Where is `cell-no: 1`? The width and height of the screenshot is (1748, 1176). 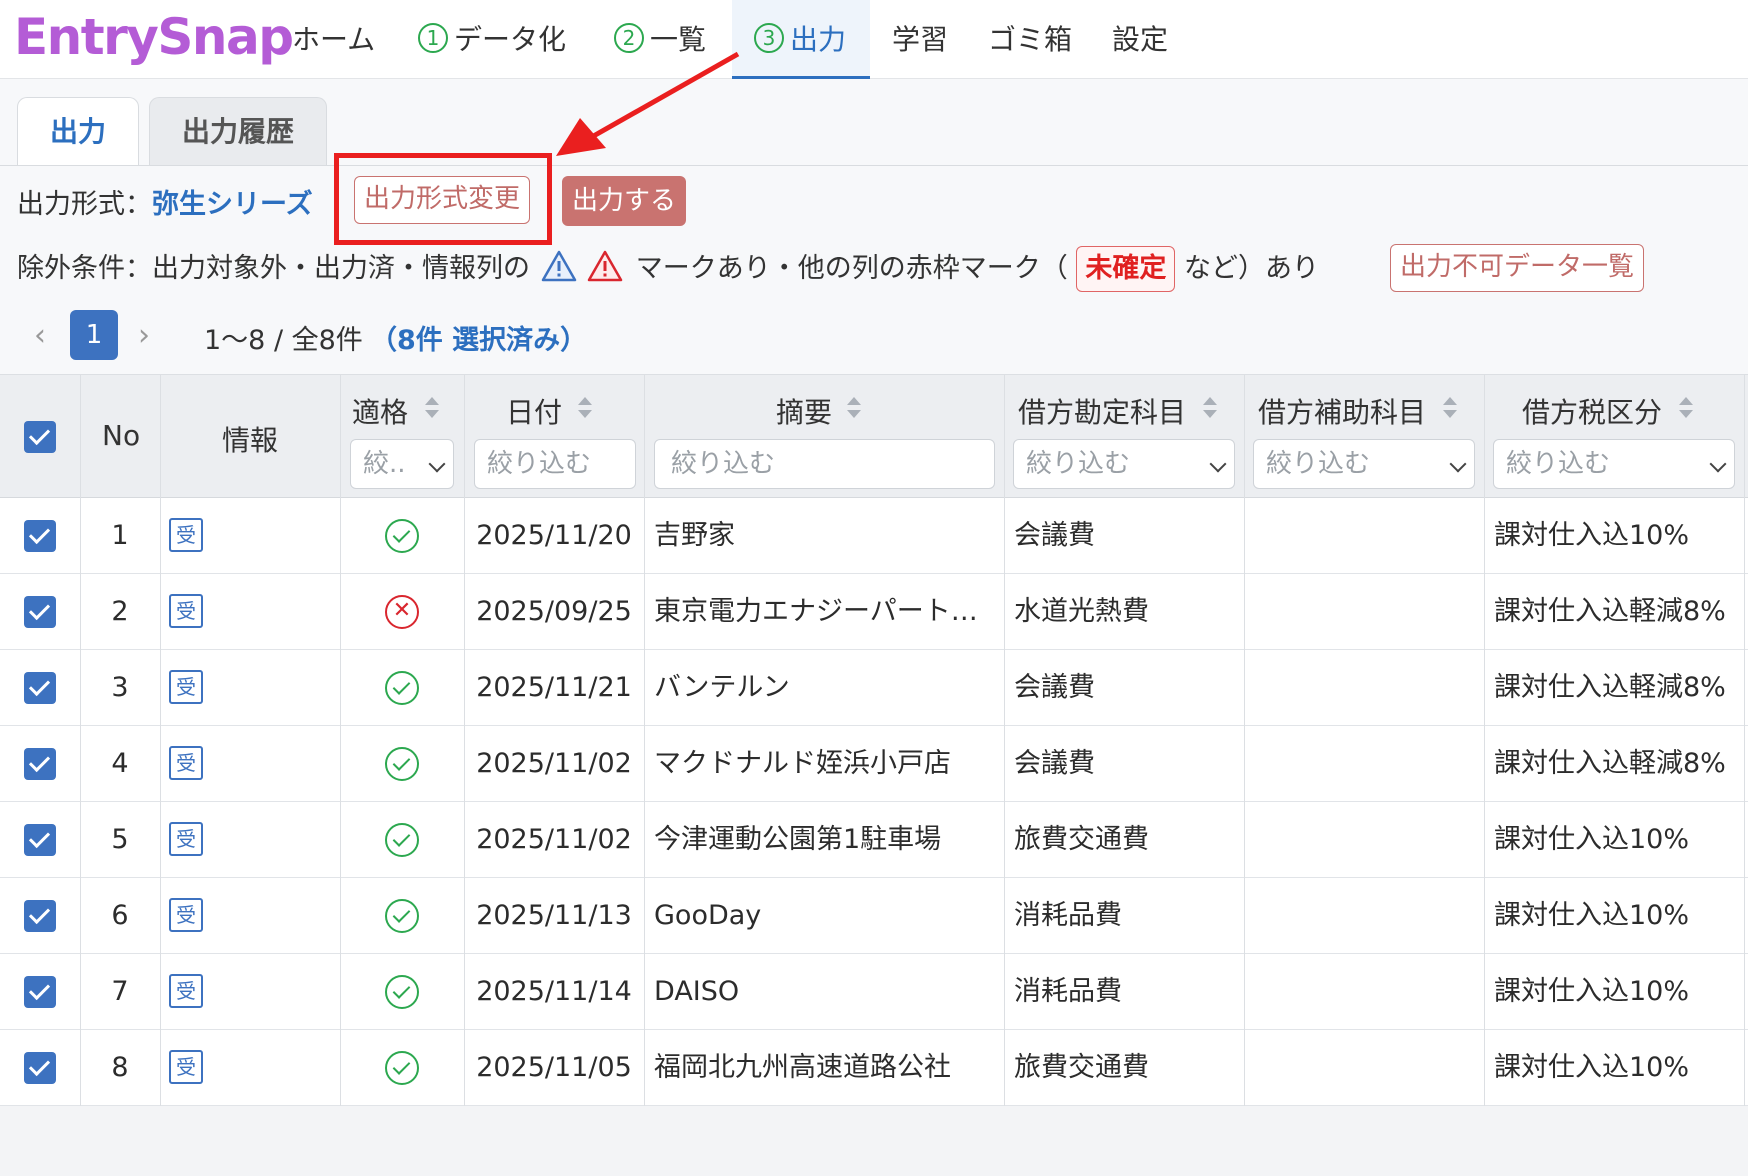
cell-no: 1 is located at coordinates (120, 535).